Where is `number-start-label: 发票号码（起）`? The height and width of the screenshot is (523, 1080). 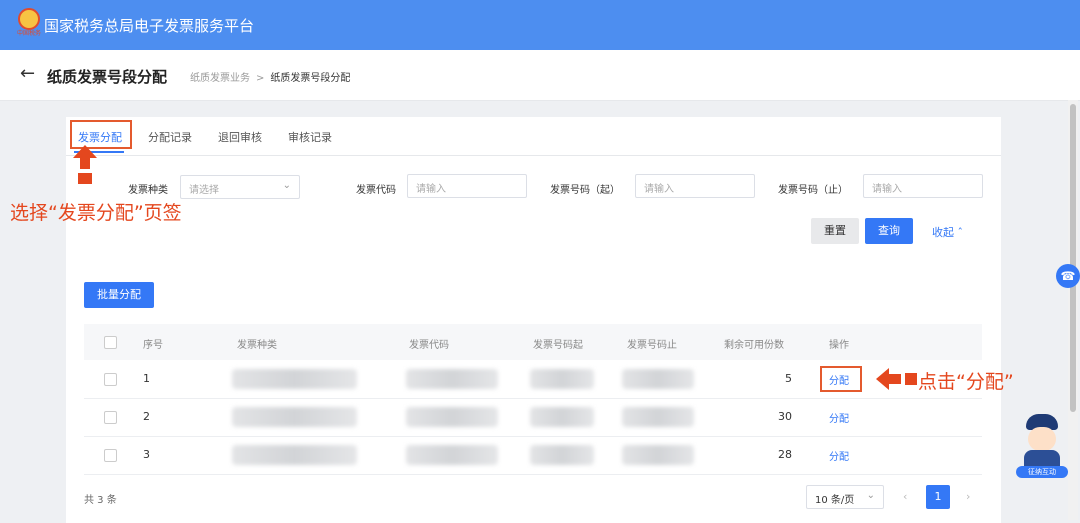 number-start-label: 发票号码（起） is located at coordinates (585, 190).